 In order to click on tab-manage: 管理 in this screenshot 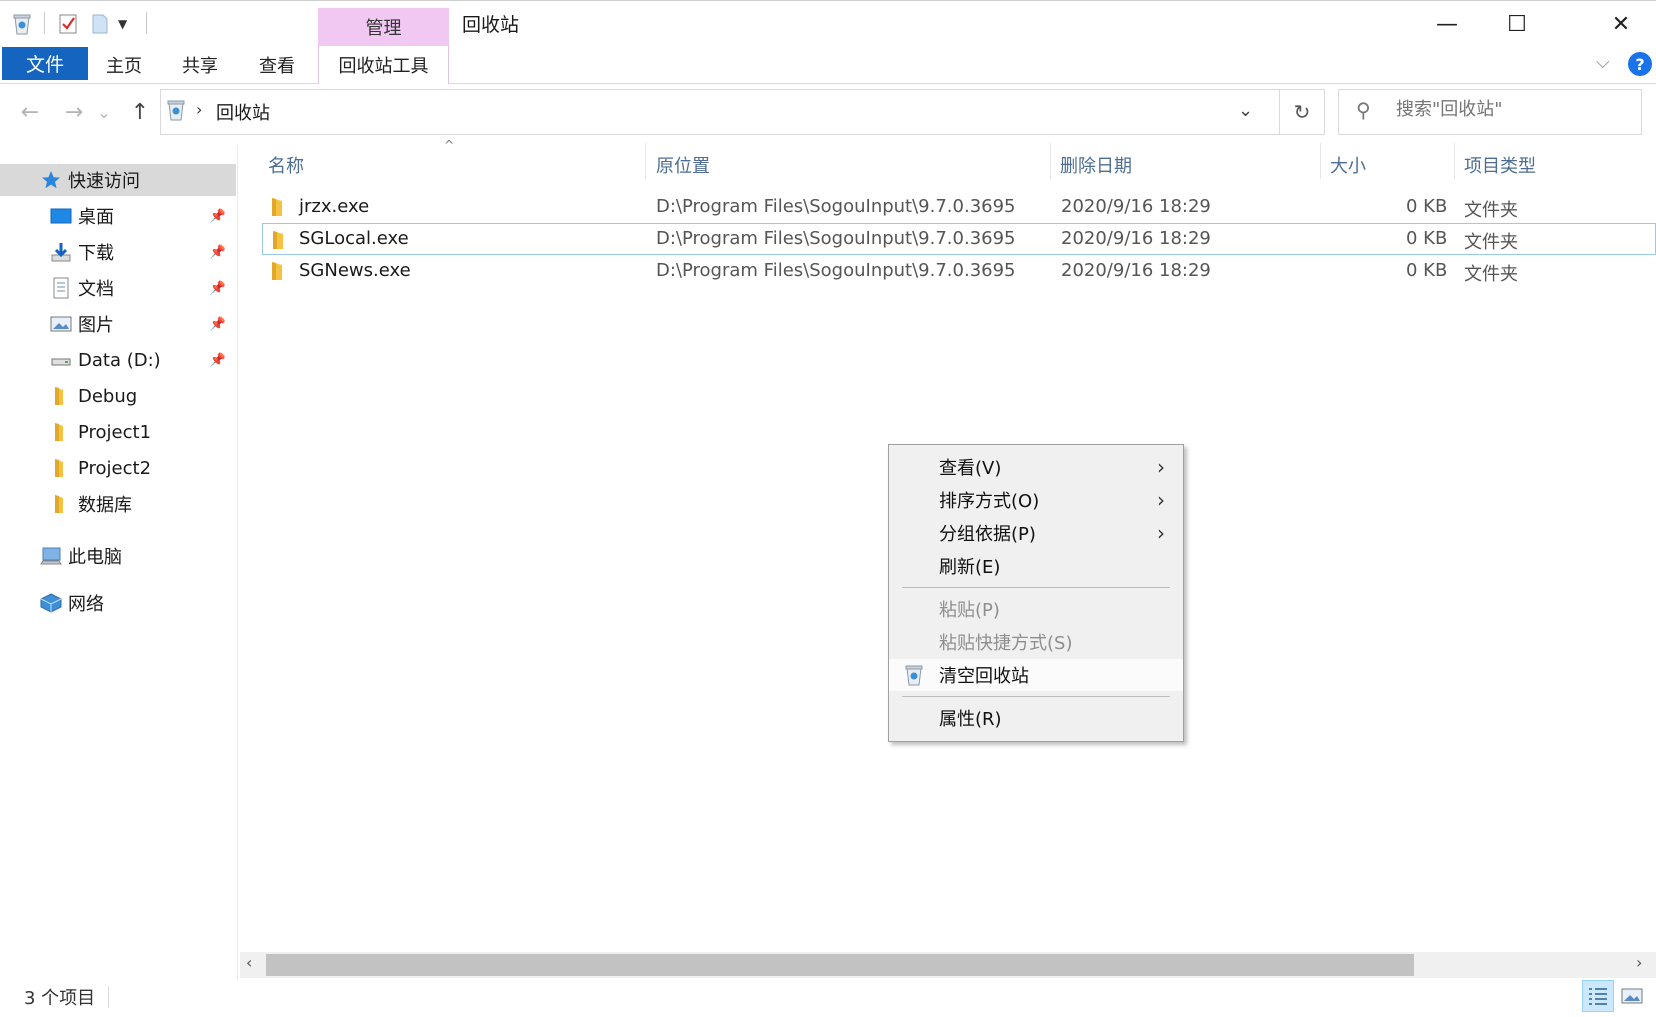, I will do `click(383, 27)`.